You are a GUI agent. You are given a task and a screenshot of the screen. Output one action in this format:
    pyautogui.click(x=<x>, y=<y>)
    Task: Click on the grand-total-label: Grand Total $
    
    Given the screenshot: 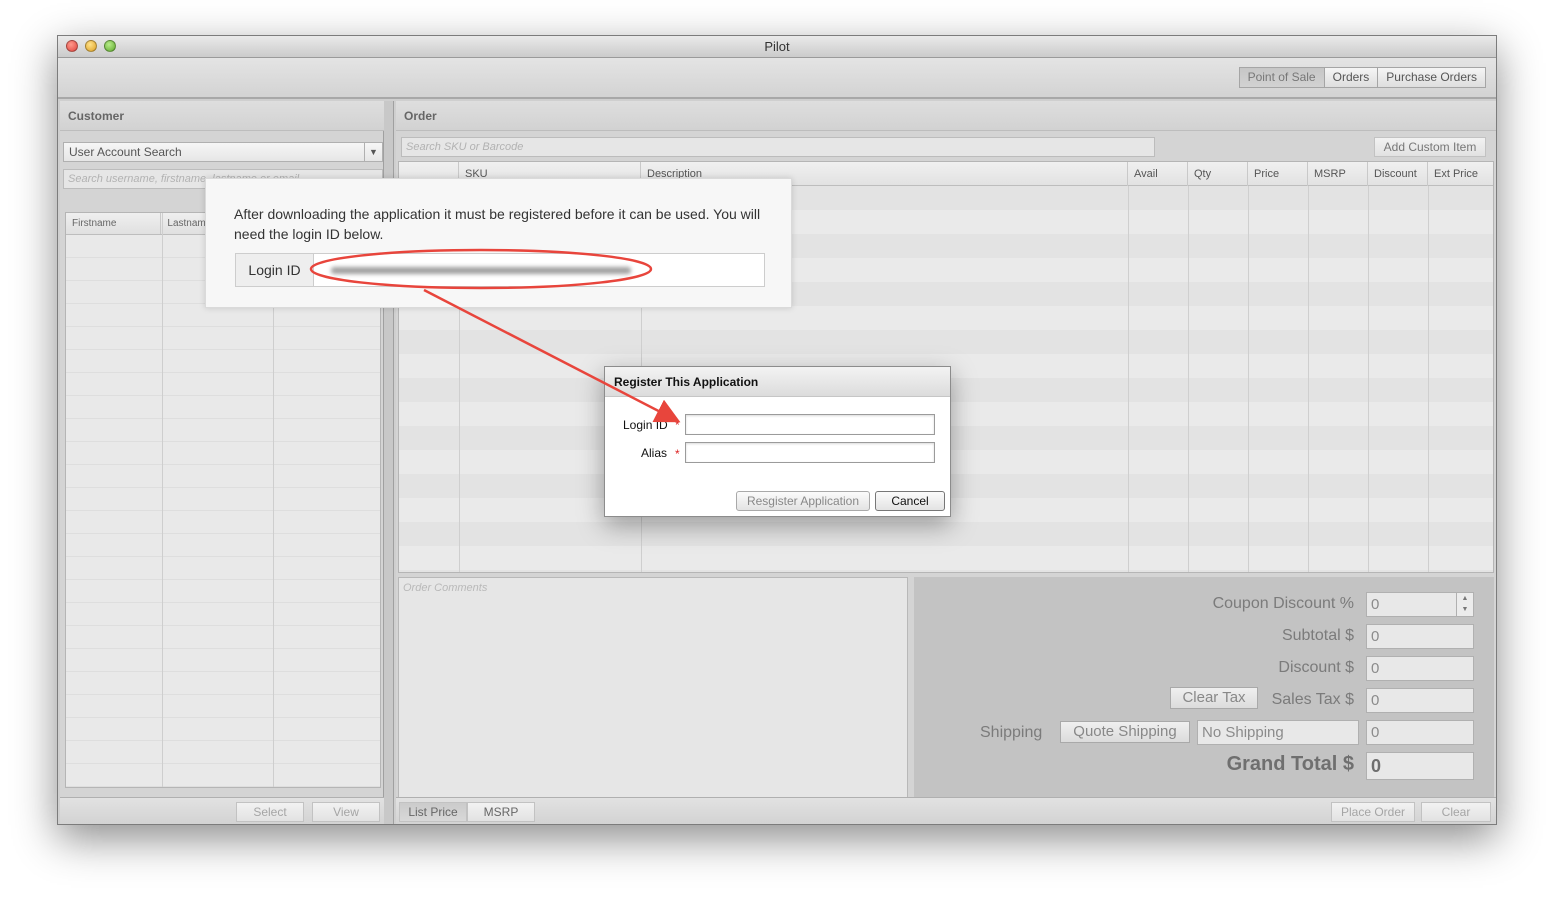 What is the action you would take?
    pyautogui.click(x=1290, y=764)
    